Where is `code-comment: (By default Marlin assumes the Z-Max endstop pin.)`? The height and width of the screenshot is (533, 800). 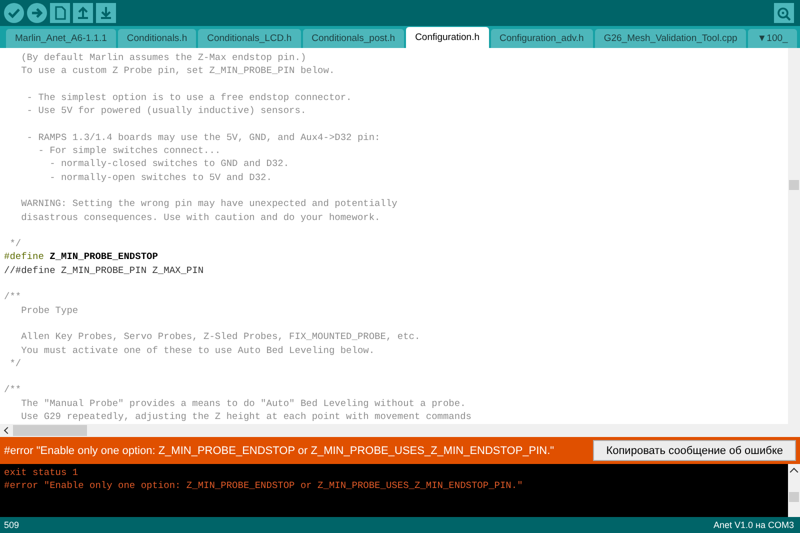 code-comment: (By default Marlin assumes the Z-Max endstop pin.) is located at coordinates (163, 57).